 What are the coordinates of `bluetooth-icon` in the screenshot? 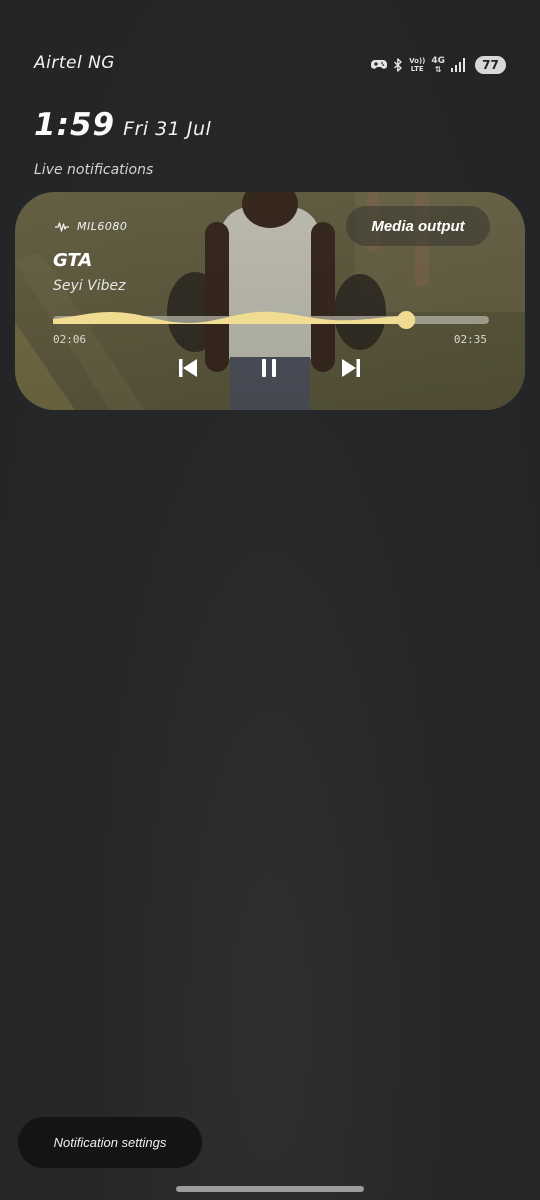 It's located at (398, 65).